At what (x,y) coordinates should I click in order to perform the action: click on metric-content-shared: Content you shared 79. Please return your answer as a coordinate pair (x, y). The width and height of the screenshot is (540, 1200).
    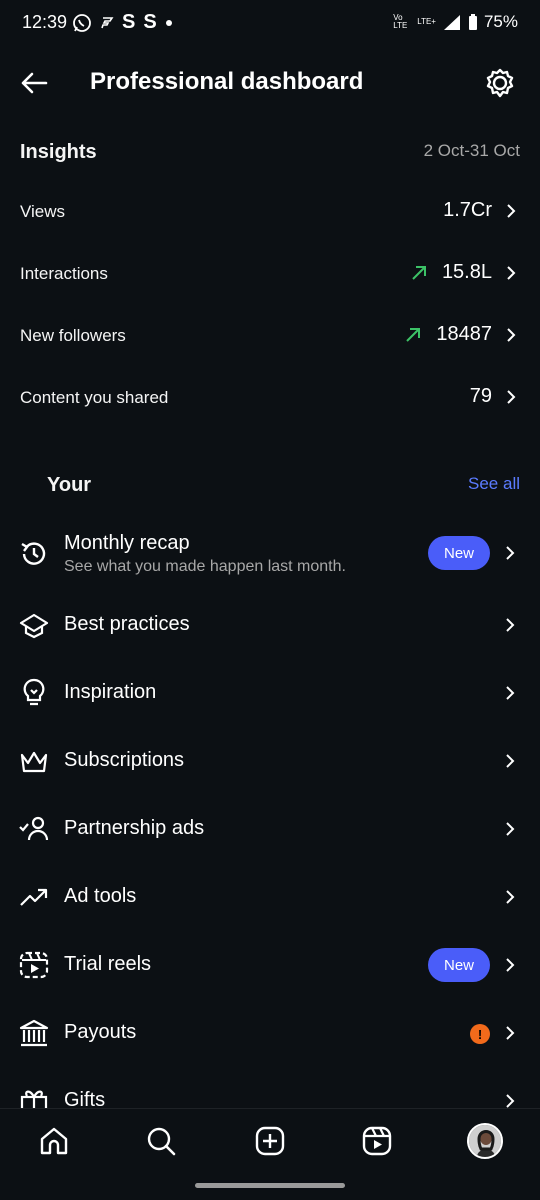
    Looking at the image, I should click on (270, 400).